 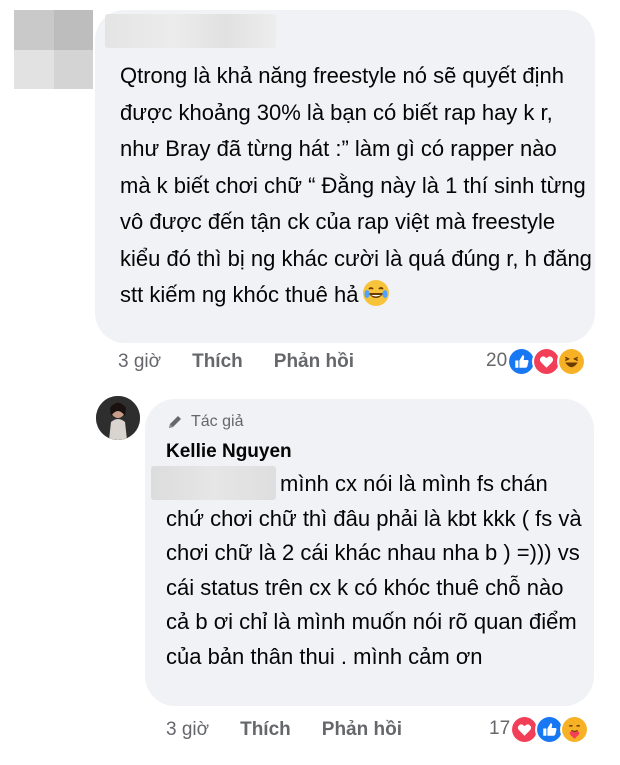 I want to click on author-name: Kellie Nguyen, so click(x=229, y=452).